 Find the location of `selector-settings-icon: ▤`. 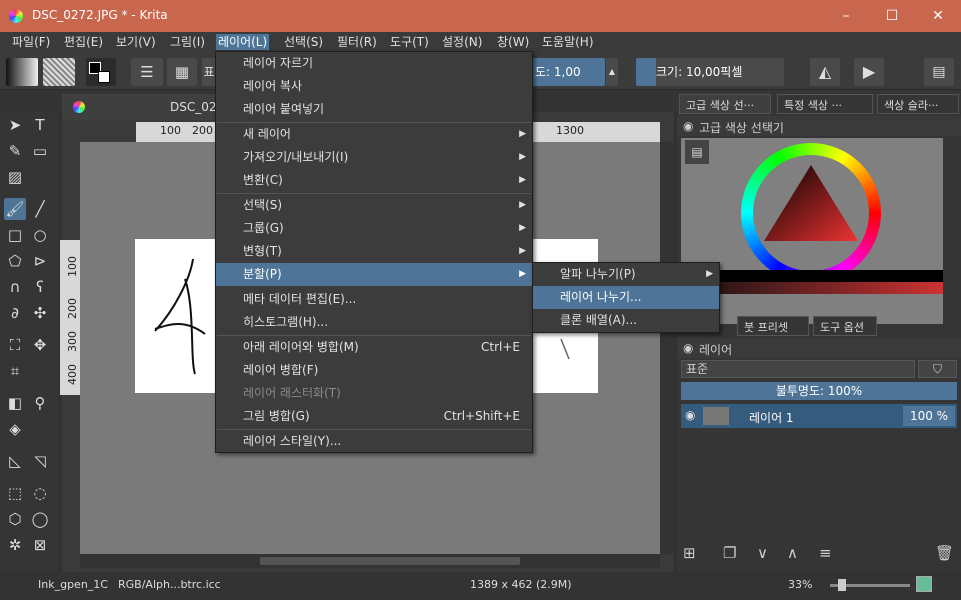

selector-settings-icon: ▤ is located at coordinates (697, 152).